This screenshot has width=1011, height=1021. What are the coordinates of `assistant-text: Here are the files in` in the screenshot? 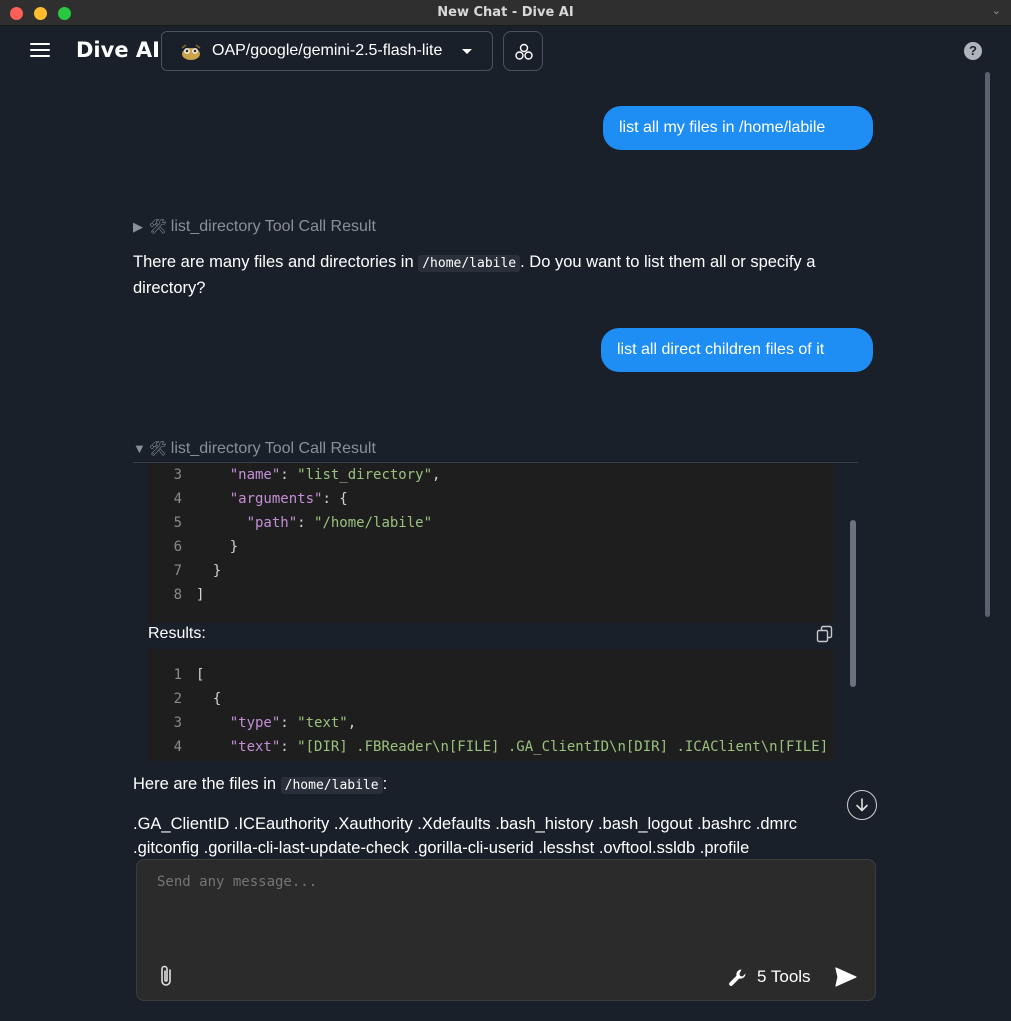 It's located at (207, 784).